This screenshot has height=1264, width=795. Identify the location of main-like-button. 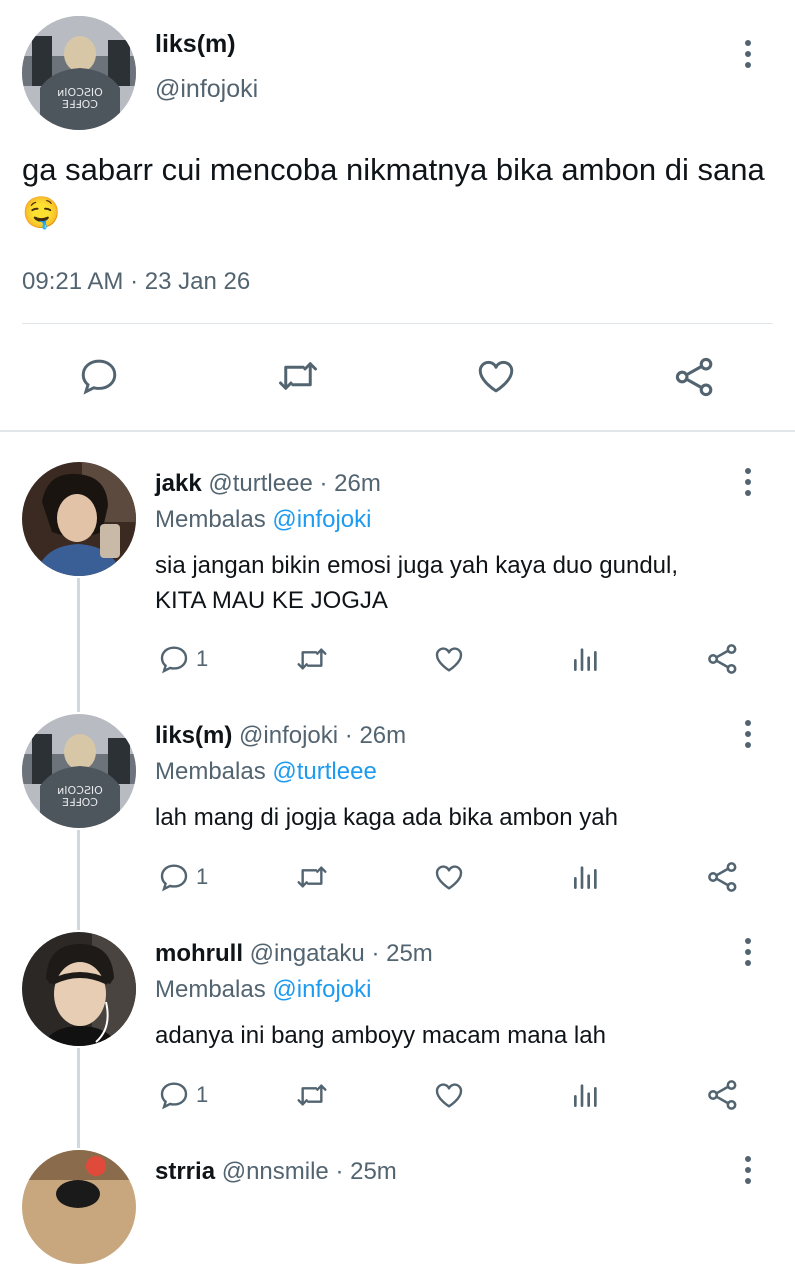
(496, 376).